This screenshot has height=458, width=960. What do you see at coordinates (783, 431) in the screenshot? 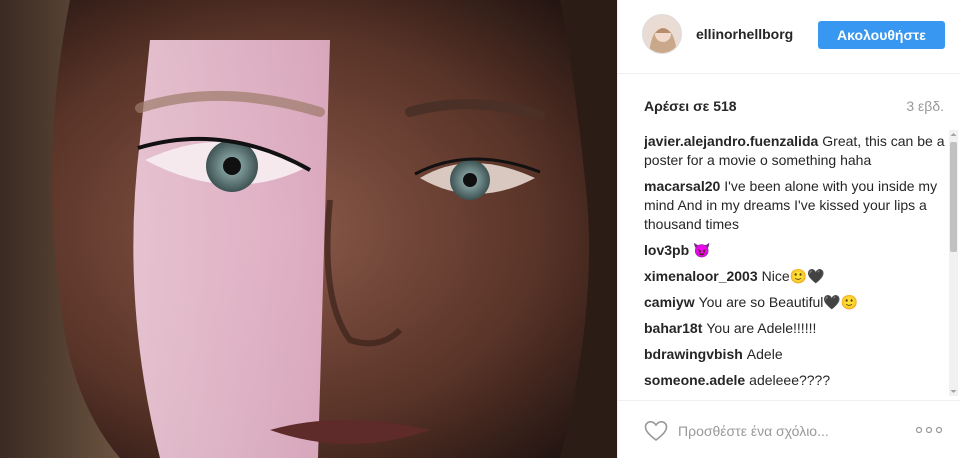
I see `comment-input` at bounding box center [783, 431].